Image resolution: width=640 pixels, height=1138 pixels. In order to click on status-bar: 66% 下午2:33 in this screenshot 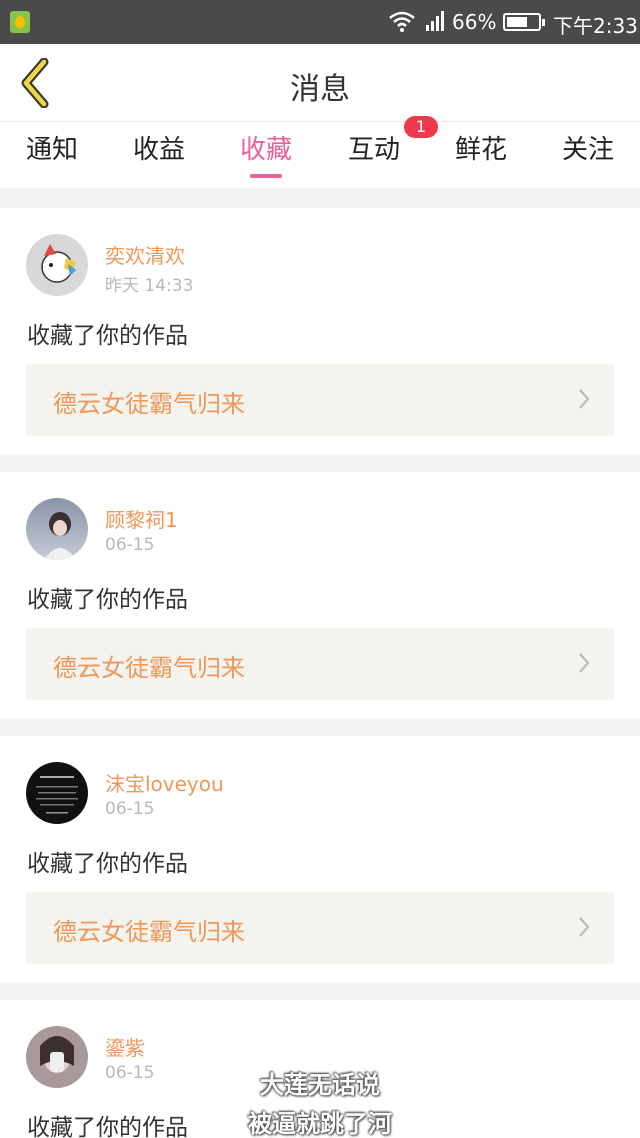, I will do `click(320, 22)`.